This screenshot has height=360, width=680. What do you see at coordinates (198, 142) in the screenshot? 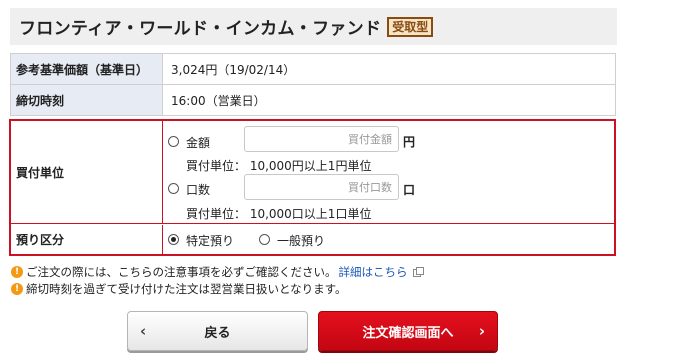
I see `amount-option-label: 金額` at bounding box center [198, 142].